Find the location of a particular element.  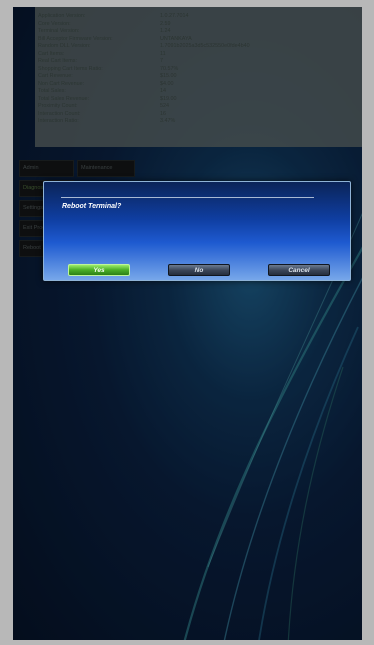

reboot-confirm-dialog: Reboot Terminal? Yes No Cancel is located at coordinates (197, 231).